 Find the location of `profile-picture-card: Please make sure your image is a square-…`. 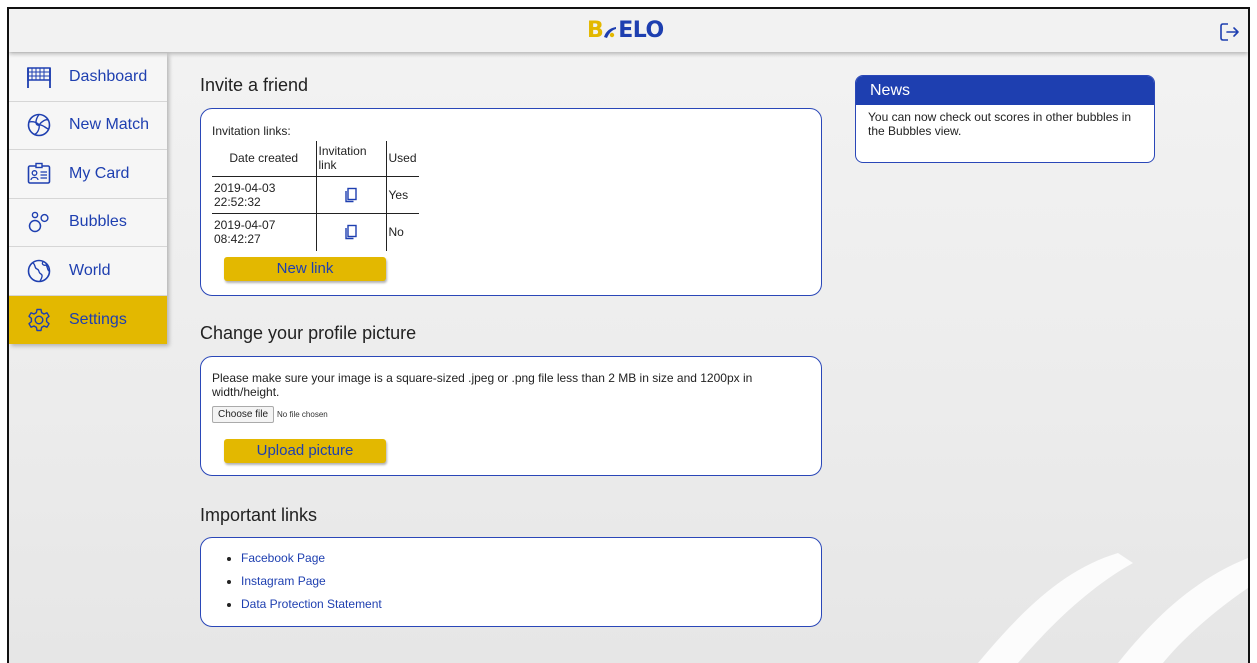

profile-picture-card: Please make sure your image is a square-… is located at coordinates (511, 416).